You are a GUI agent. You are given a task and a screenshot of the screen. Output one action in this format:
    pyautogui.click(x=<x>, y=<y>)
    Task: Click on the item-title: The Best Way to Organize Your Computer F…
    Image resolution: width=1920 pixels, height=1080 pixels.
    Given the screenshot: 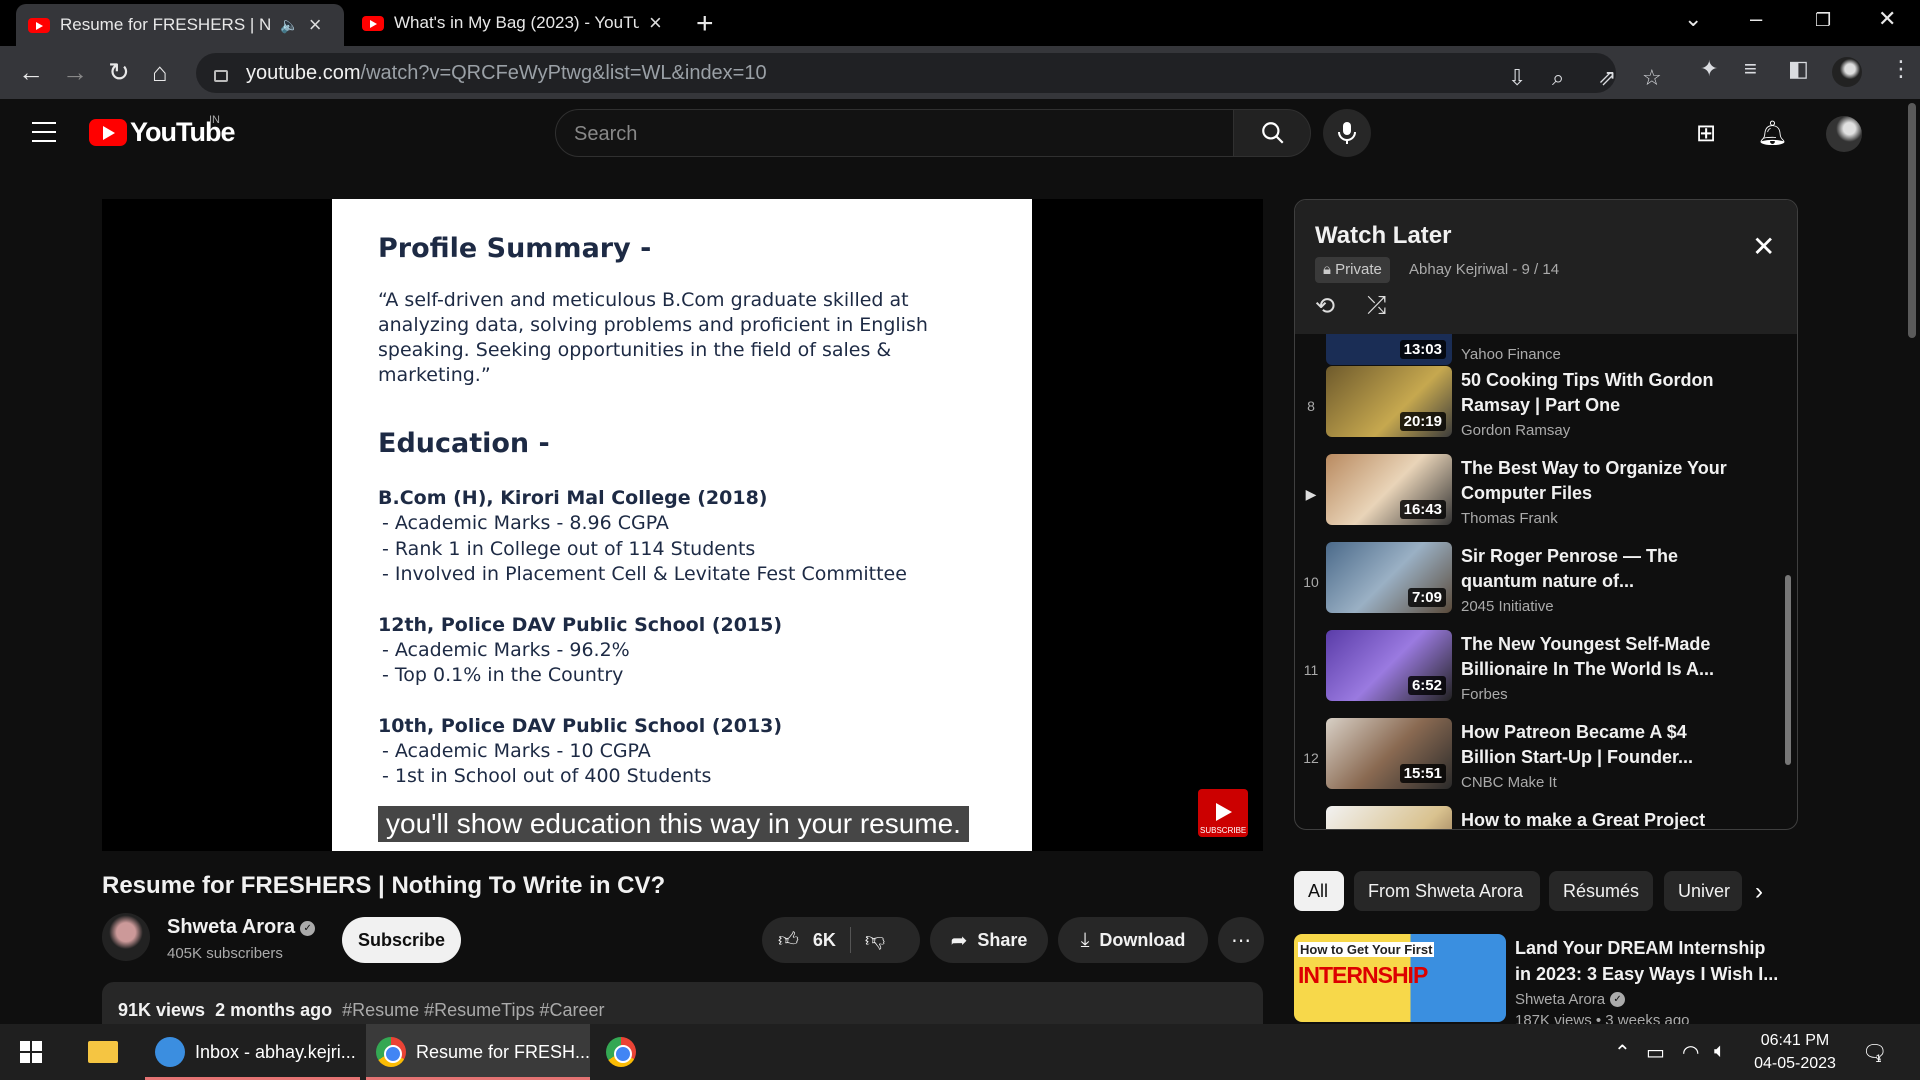 What is the action you would take?
    pyautogui.click(x=1601, y=481)
    